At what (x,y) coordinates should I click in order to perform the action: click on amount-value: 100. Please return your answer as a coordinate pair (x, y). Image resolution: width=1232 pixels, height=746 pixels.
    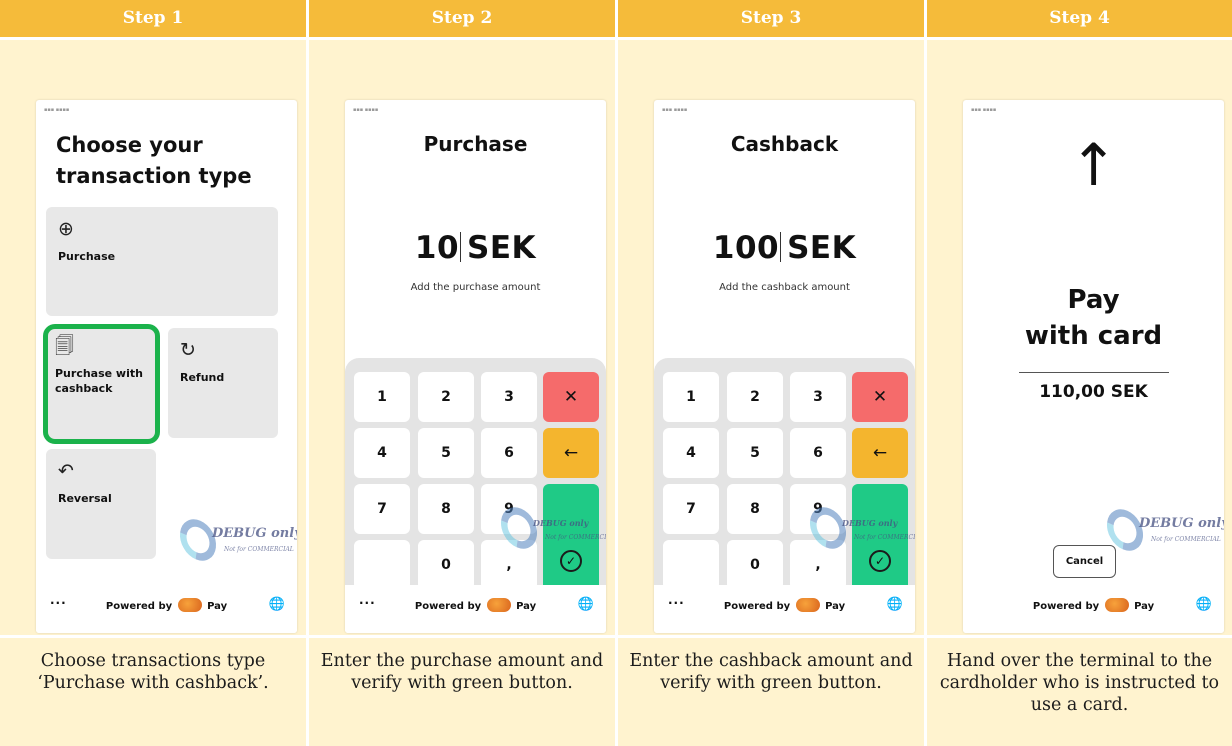
    Looking at the image, I should click on (746, 248).